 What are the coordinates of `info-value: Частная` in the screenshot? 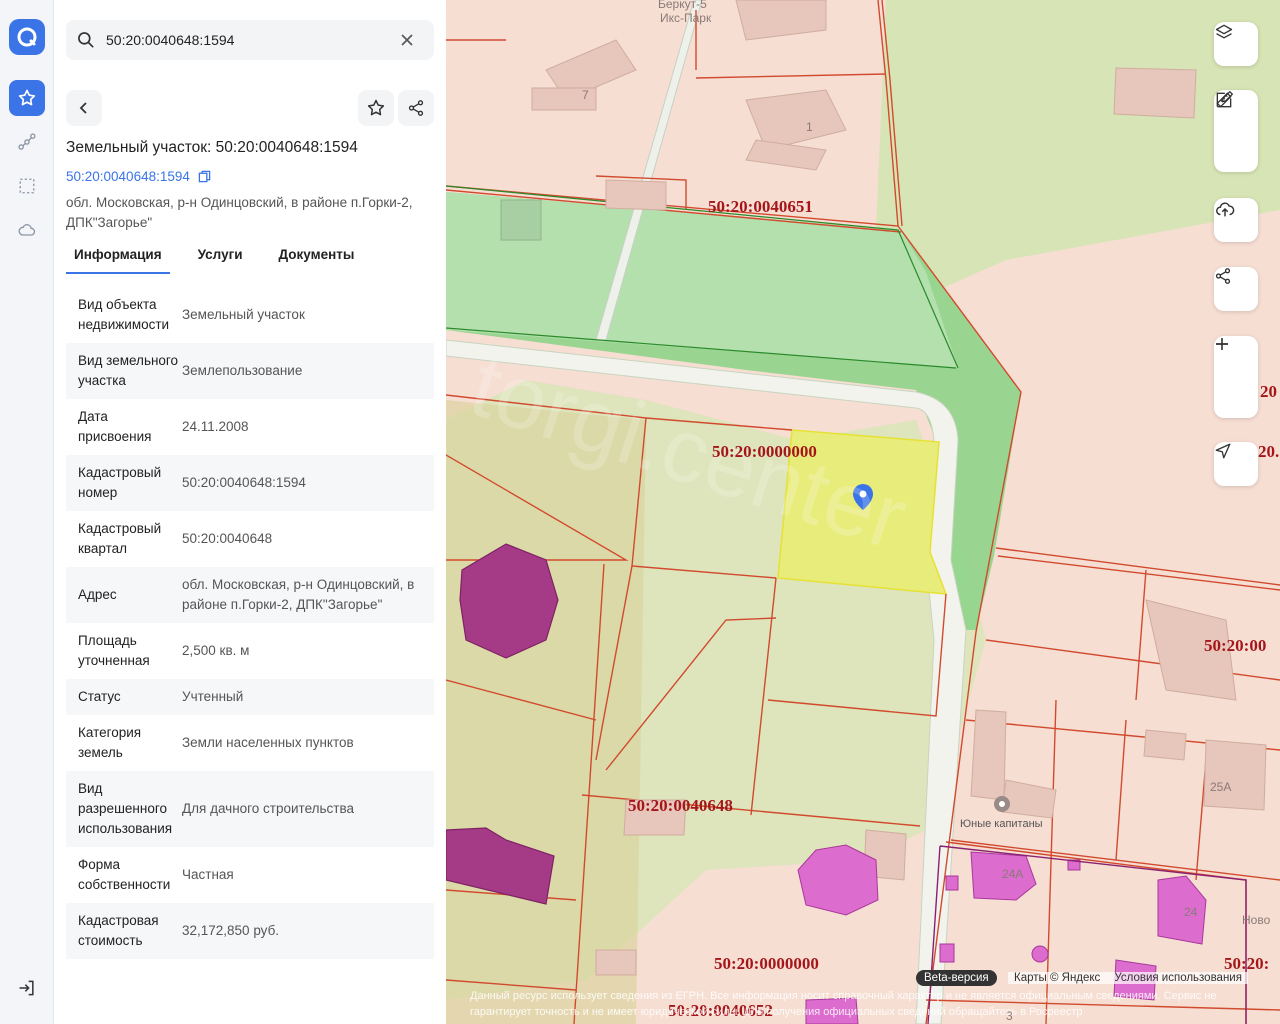 It's located at (208, 874).